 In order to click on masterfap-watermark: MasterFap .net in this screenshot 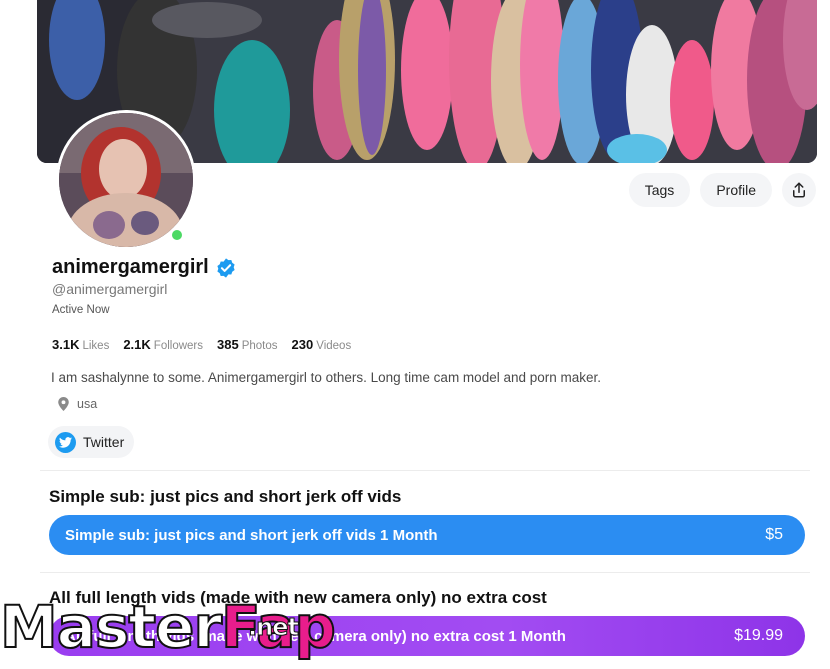, I will do `click(168, 630)`.